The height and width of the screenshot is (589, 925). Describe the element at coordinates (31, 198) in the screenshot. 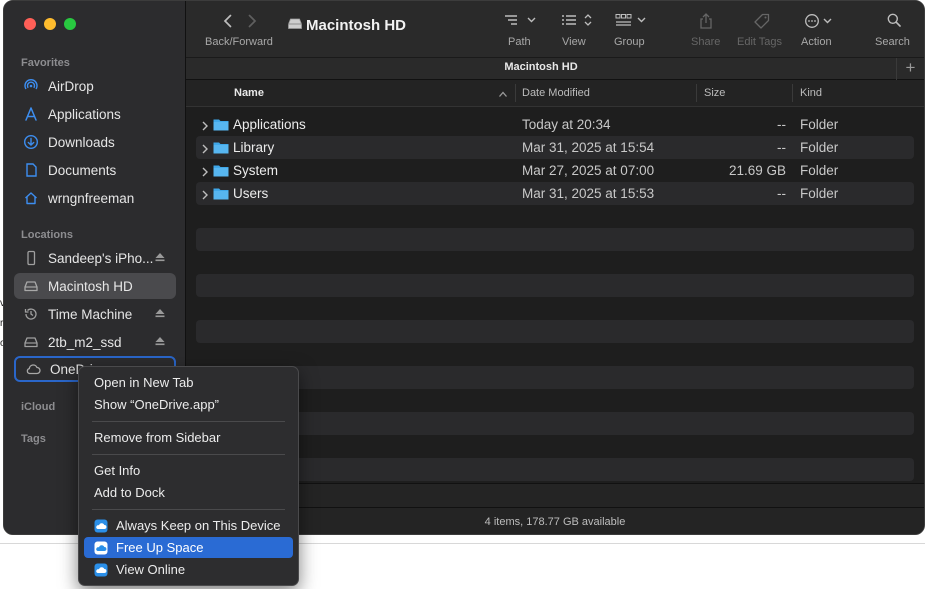

I see `home-icon` at that location.